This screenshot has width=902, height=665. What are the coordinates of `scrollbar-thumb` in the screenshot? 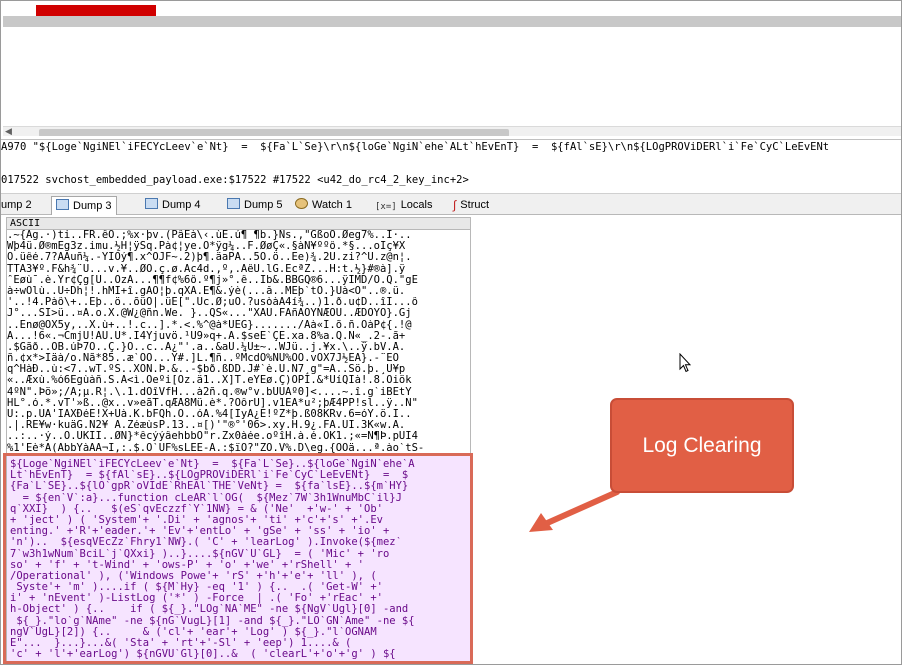 It's located at (274, 132).